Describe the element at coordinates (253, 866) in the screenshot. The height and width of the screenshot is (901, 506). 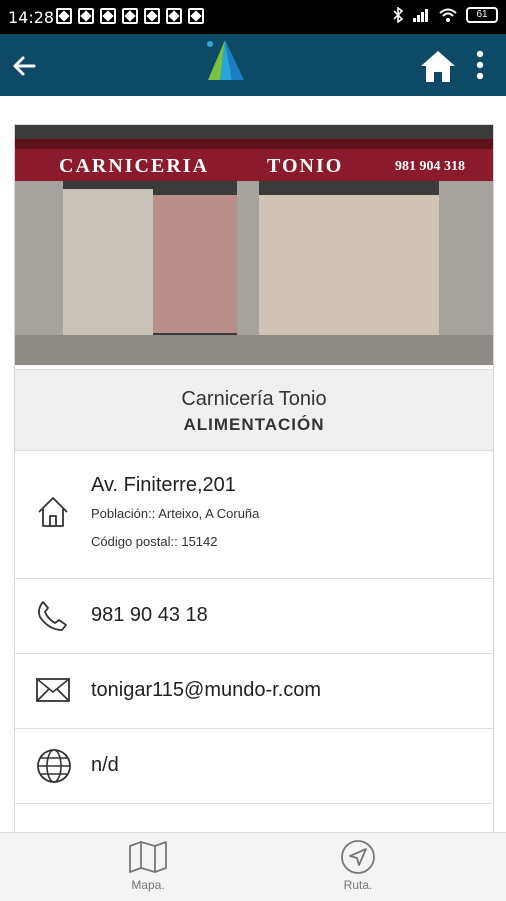
I see `bottom-nav: Mapa. Ruta.` at that location.